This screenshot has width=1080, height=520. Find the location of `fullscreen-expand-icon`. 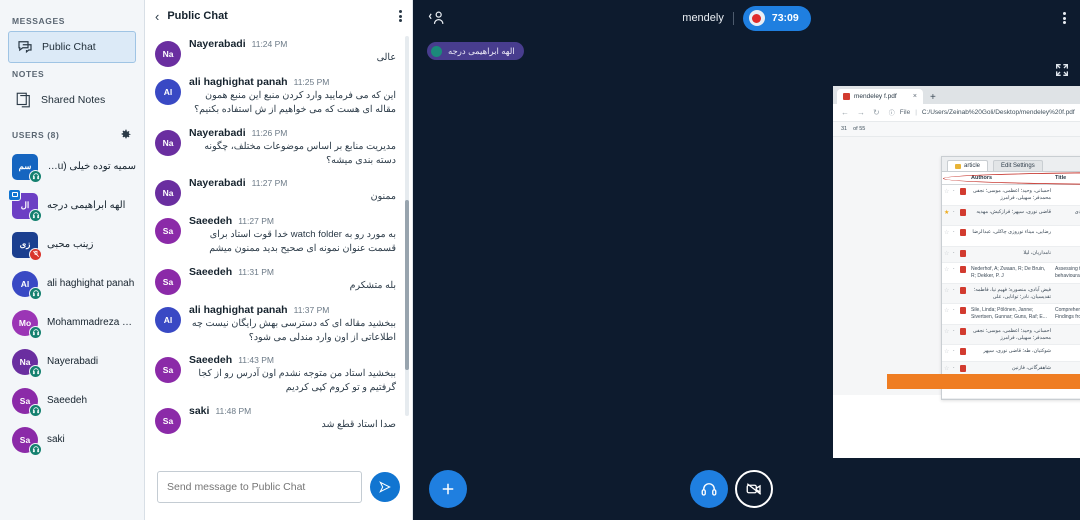

fullscreen-expand-icon is located at coordinates (1062, 70).